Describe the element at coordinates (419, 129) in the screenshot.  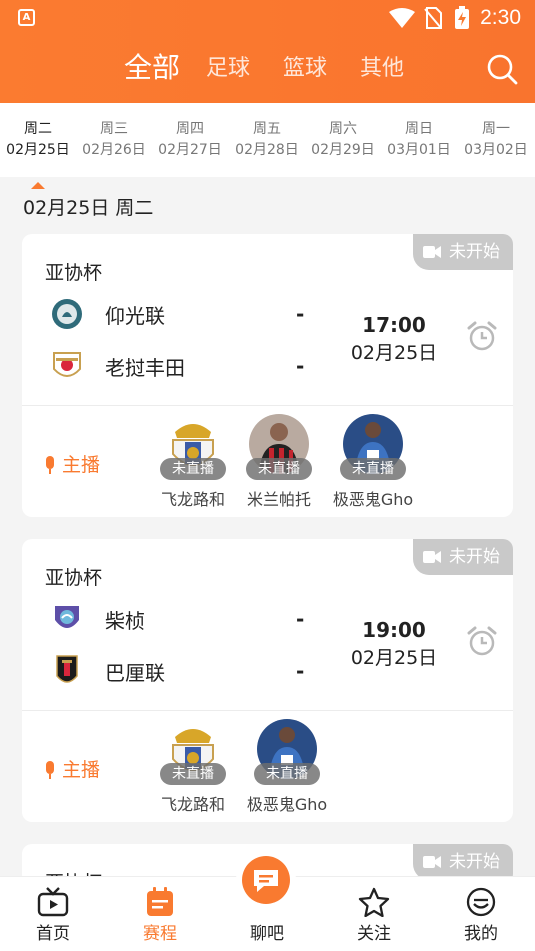
I see `date-weekday: 周日` at that location.